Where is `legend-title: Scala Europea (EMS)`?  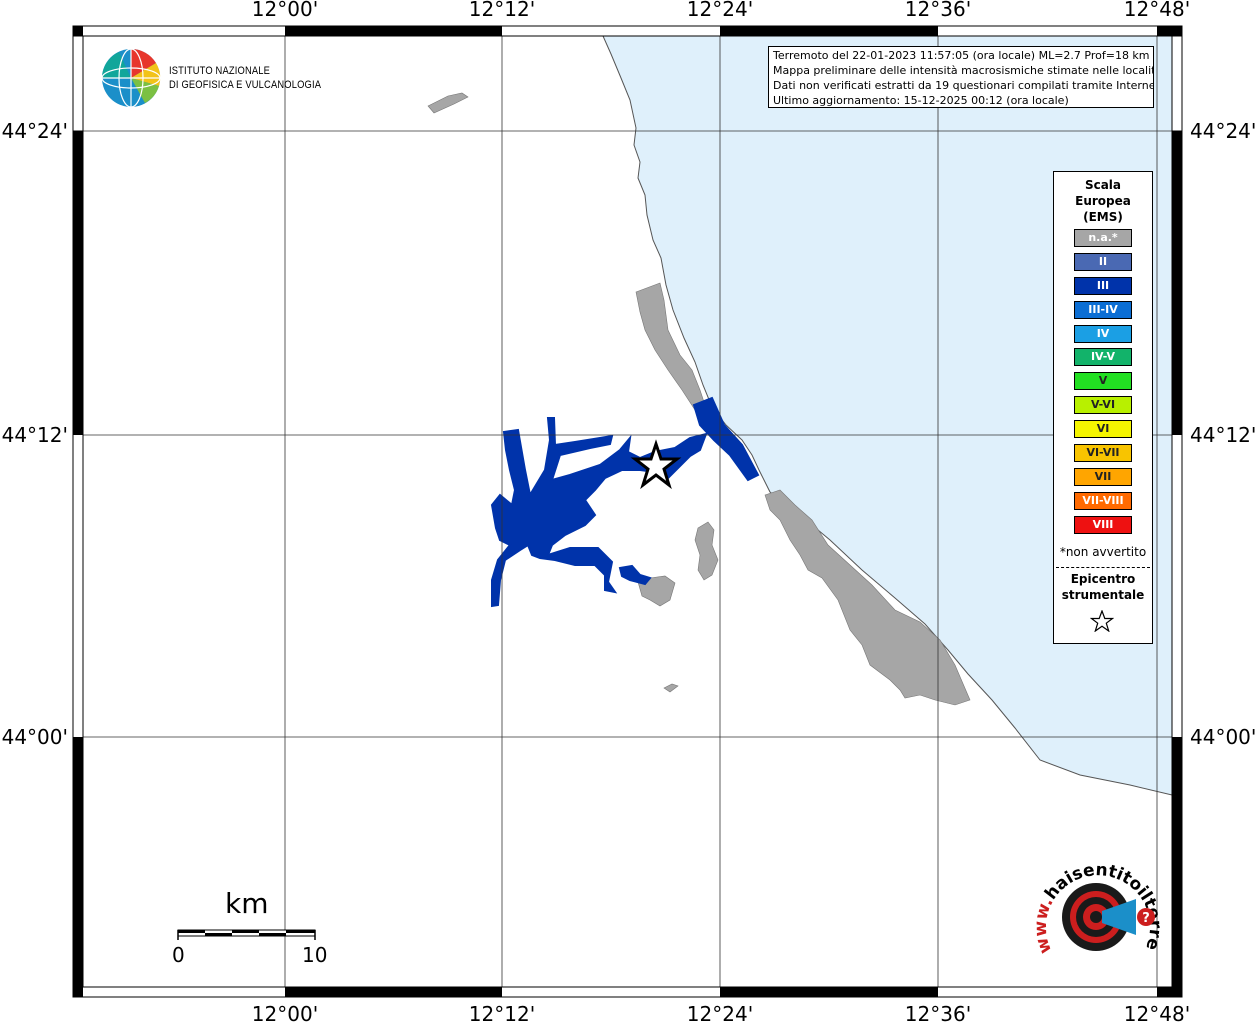 legend-title: Scala Europea (EMS) is located at coordinates (1103, 201).